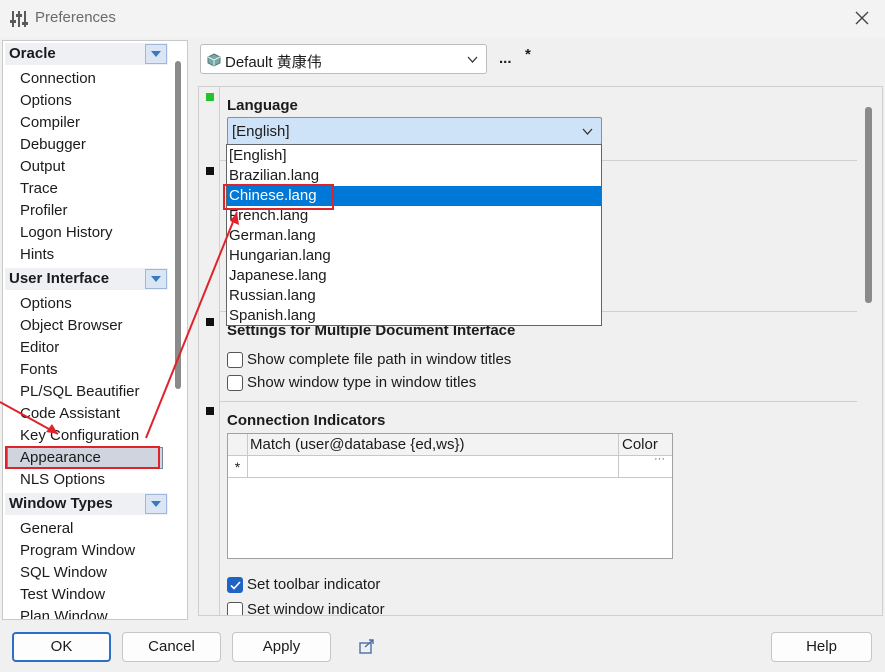  What do you see at coordinates (46, 529) in the screenshot?
I see `tree-item-general: General` at bounding box center [46, 529].